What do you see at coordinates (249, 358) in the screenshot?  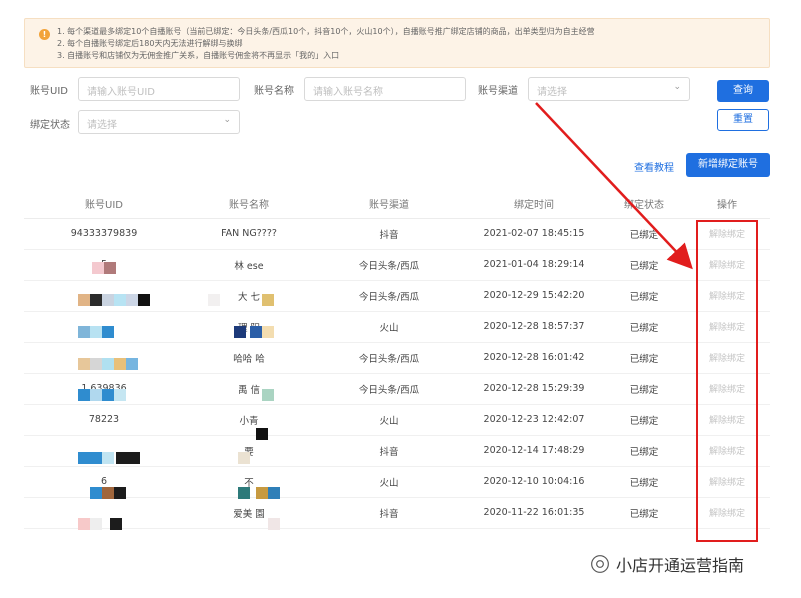 I see `cell-name: 哈哈 哈` at bounding box center [249, 358].